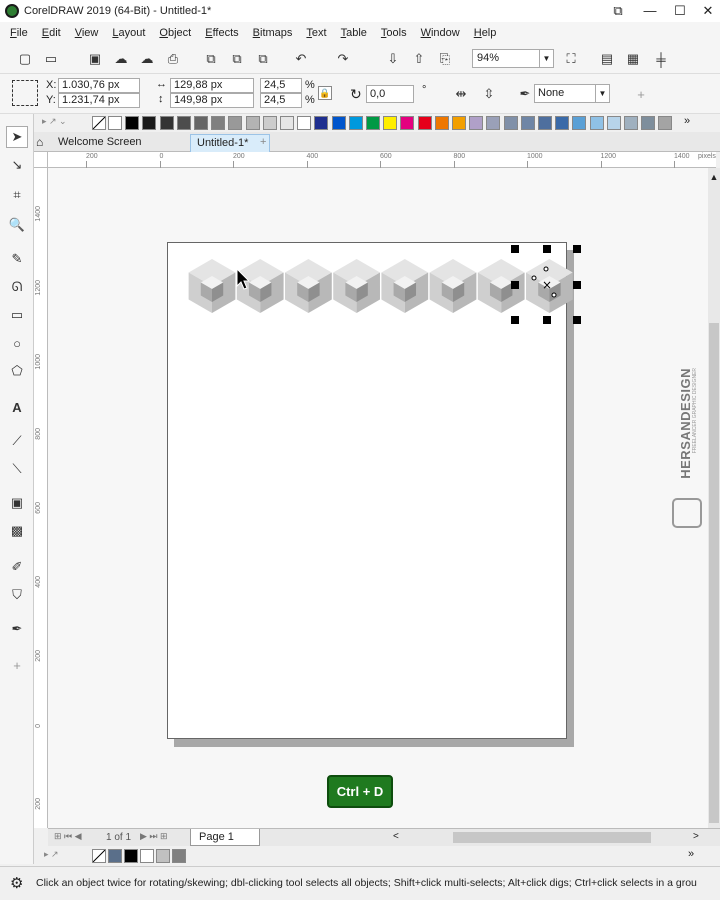  Describe the element at coordinates (572, 93) in the screenshot. I see `outline-width-select: None ▼` at that location.